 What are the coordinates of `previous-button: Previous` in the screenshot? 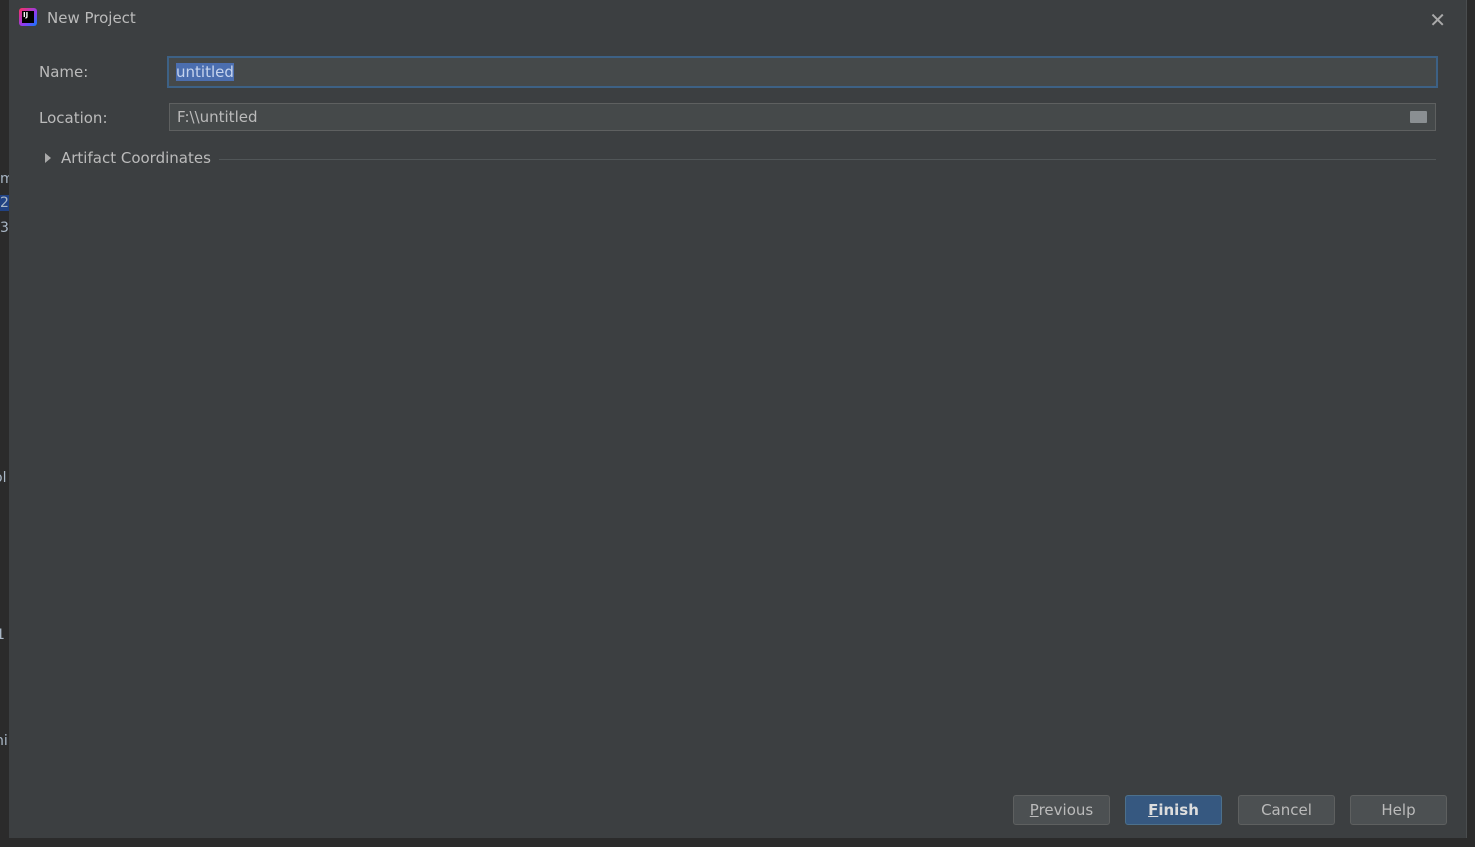 It's located at (1061, 810).